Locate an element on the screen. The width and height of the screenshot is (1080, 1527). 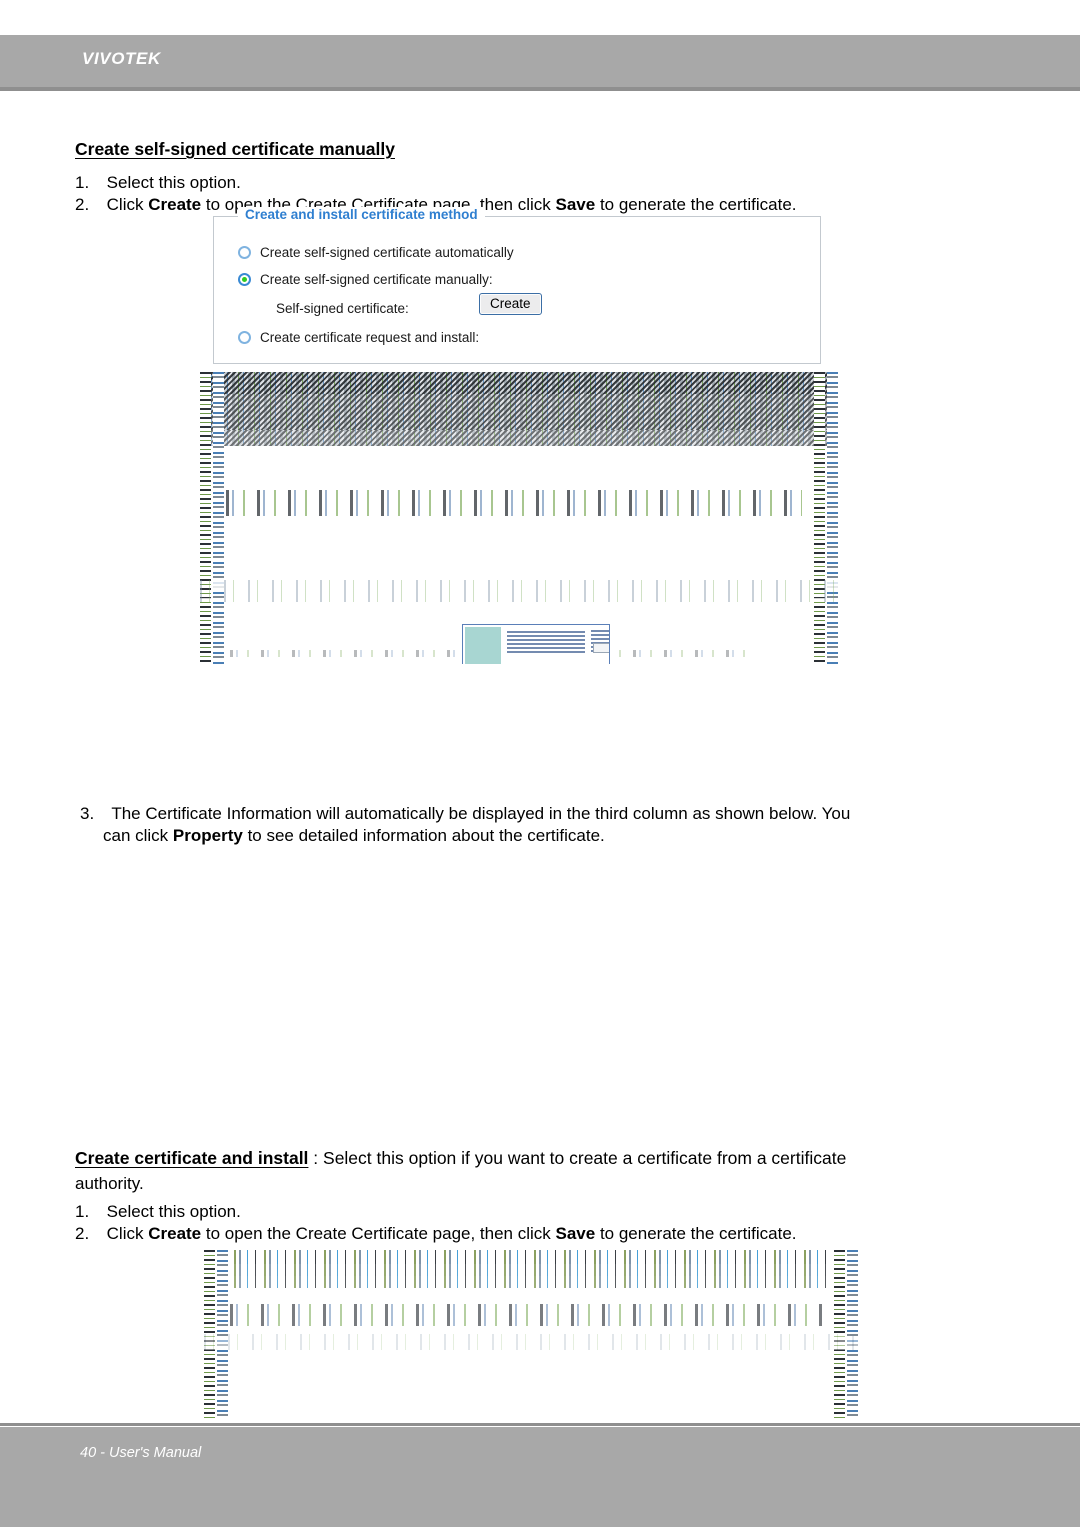
header-divider is located at coordinates (540, 89).